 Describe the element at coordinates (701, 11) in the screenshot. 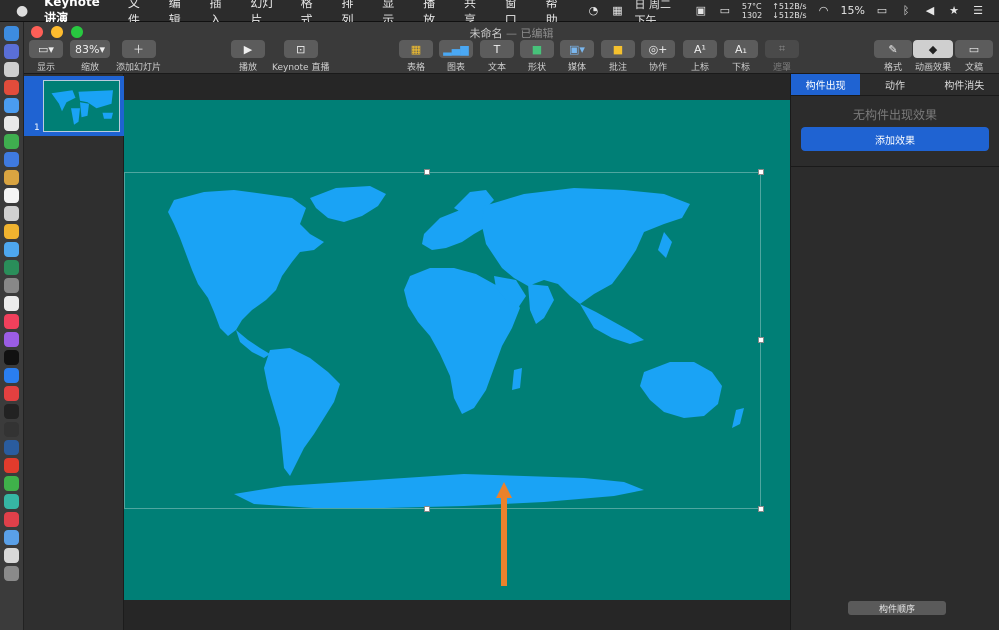

I see `memory-icon: ▣` at that location.